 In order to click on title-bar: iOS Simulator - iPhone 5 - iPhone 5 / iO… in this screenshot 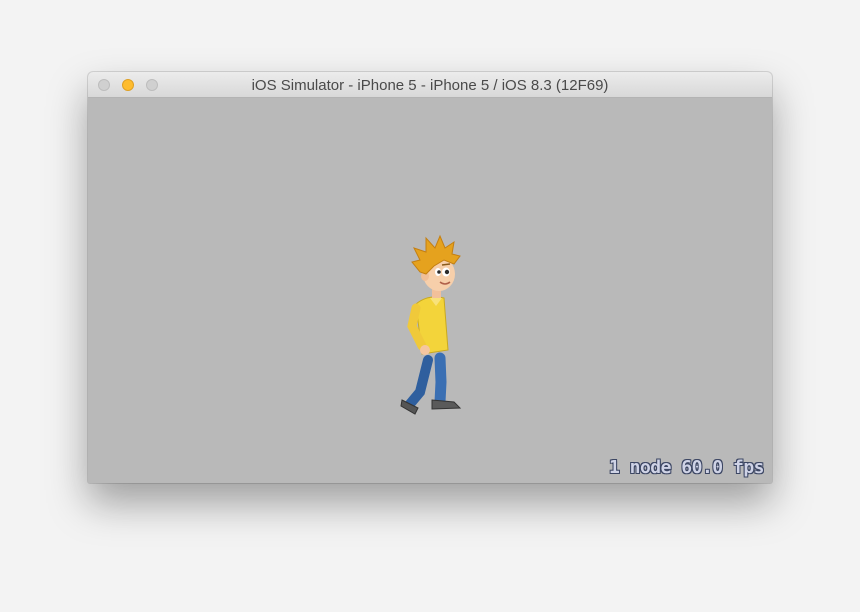, I will do `click(430, 85)`.